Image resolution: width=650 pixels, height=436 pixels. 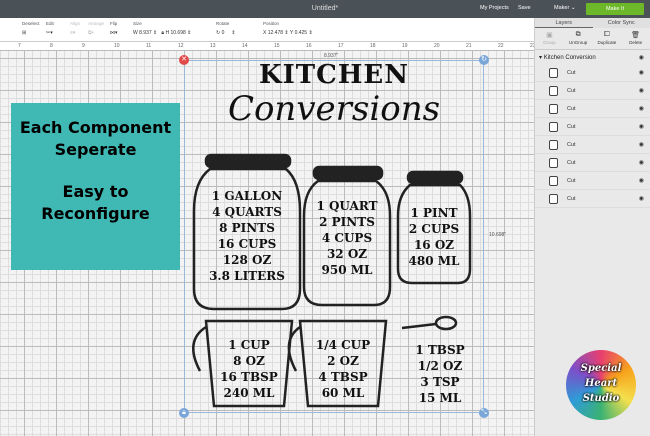 What do you see at coordinates (498, 235) in the screenshot?
I see `height-dimension: 10.698"` at bounding box center [498, 235].